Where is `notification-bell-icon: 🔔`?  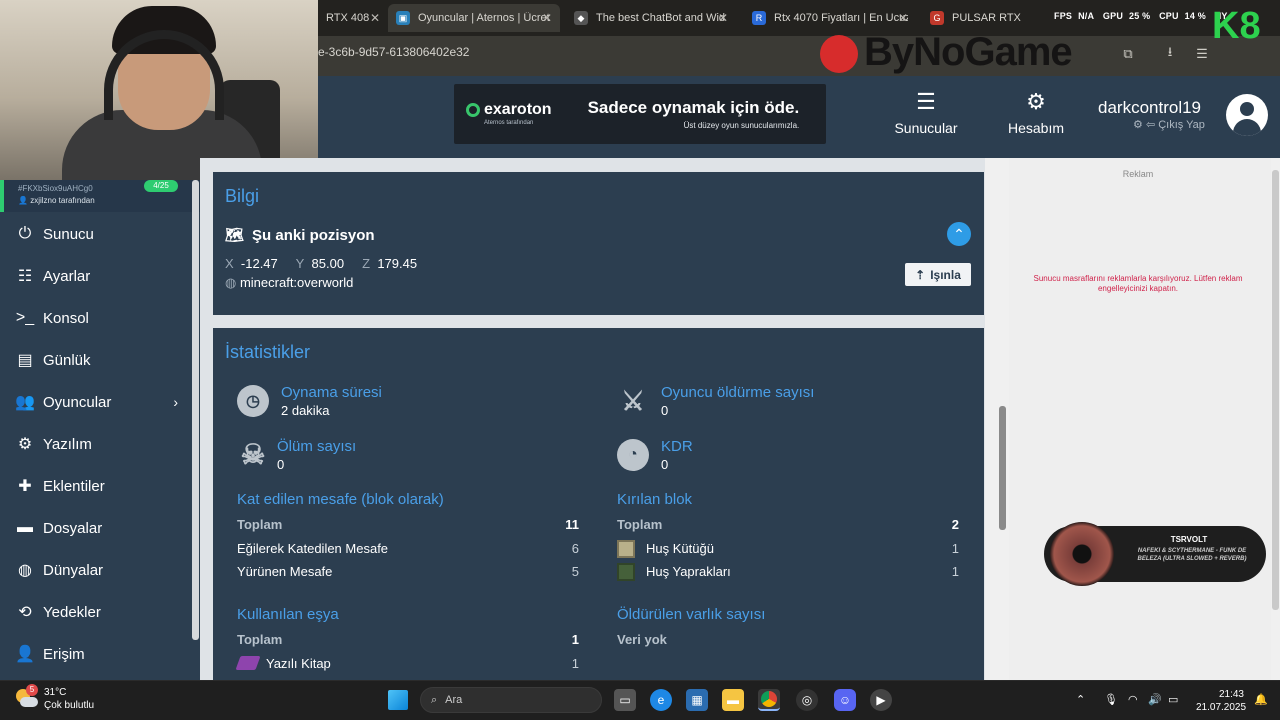 notification-bell-icon: 🔔 is located at coordinates (1261, 699).